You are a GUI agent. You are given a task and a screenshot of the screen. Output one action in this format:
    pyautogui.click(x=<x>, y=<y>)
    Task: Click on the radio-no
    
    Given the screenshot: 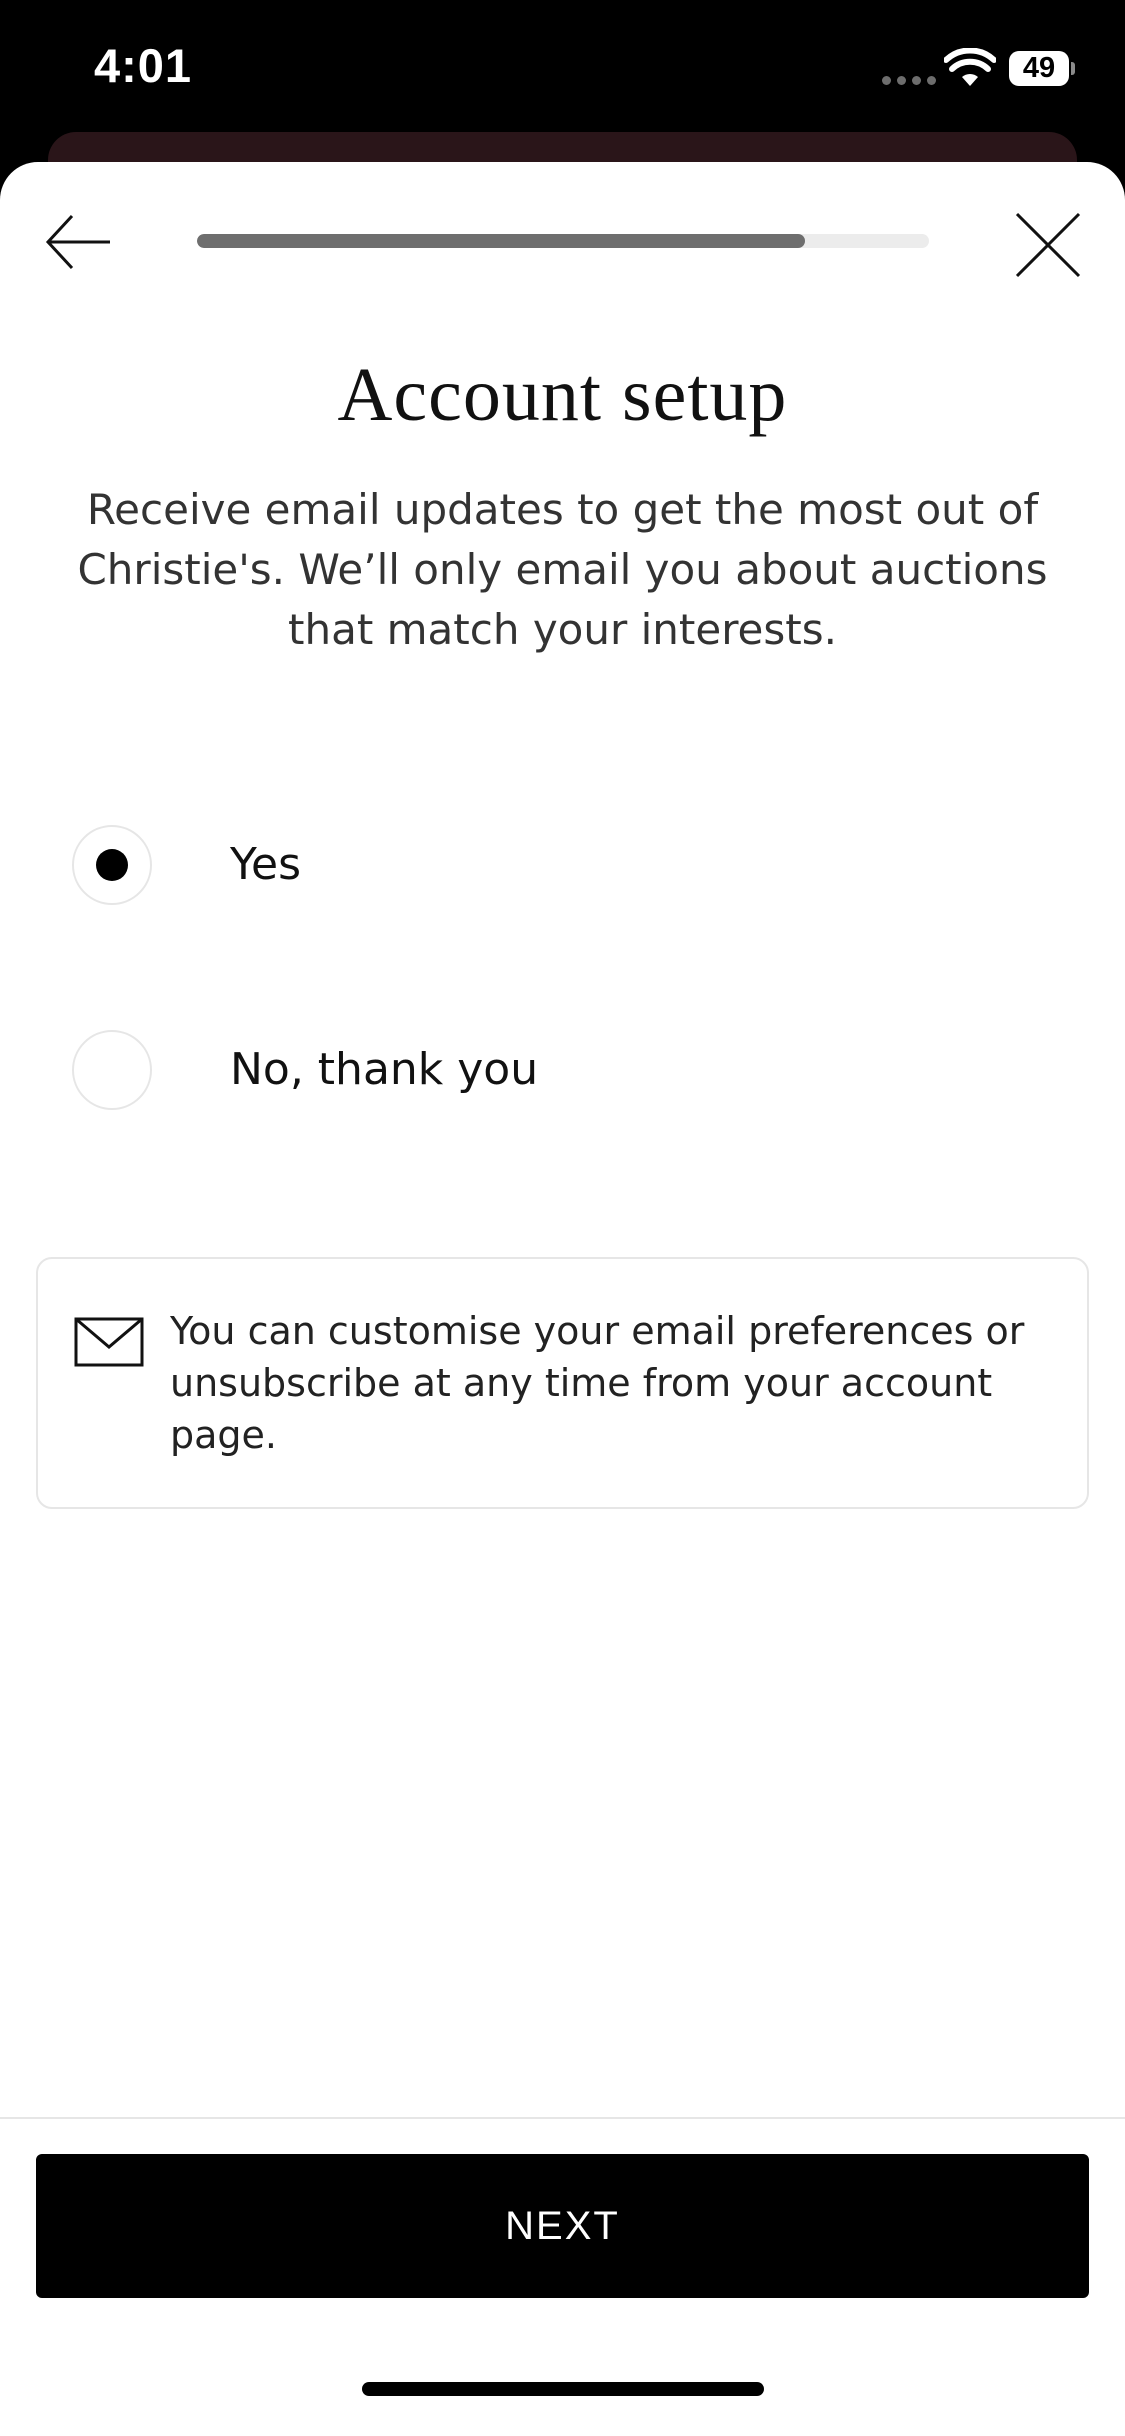 What is the action you would take?
    pyautogui.click(x=112, y=1070)
    